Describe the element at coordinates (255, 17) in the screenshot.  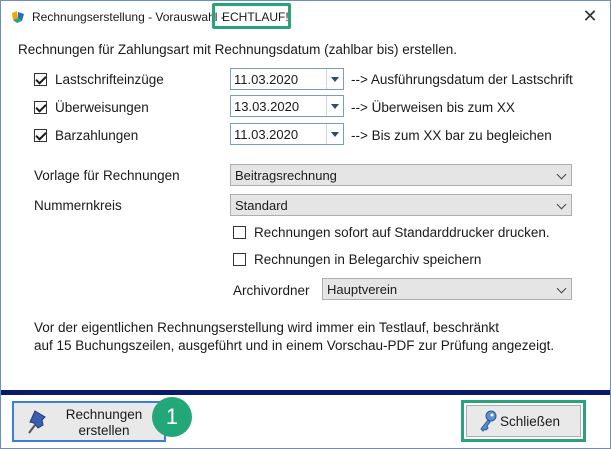
I see `title-mode: ECHTLAUF!` at that location.